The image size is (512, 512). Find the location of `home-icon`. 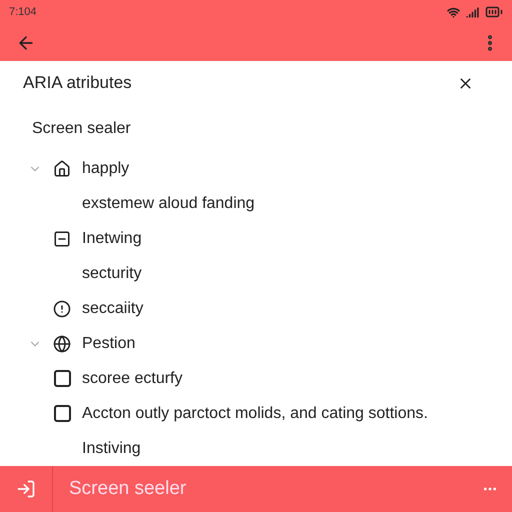

home-icon is located at coordinates (62, 169).